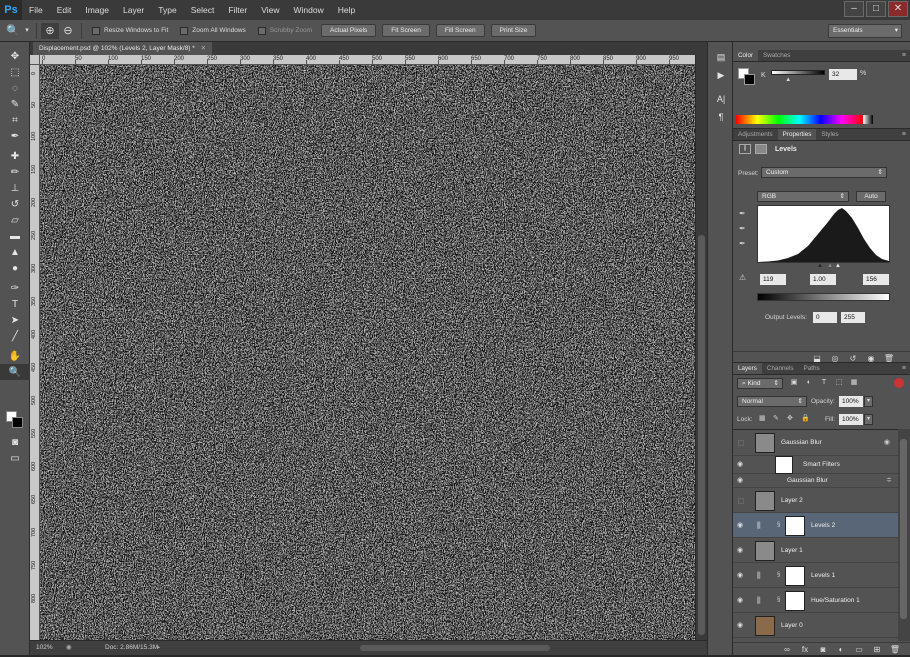 The image size is (910, 657). I want to click on layer-style-icon: fx, so click(805, 649).